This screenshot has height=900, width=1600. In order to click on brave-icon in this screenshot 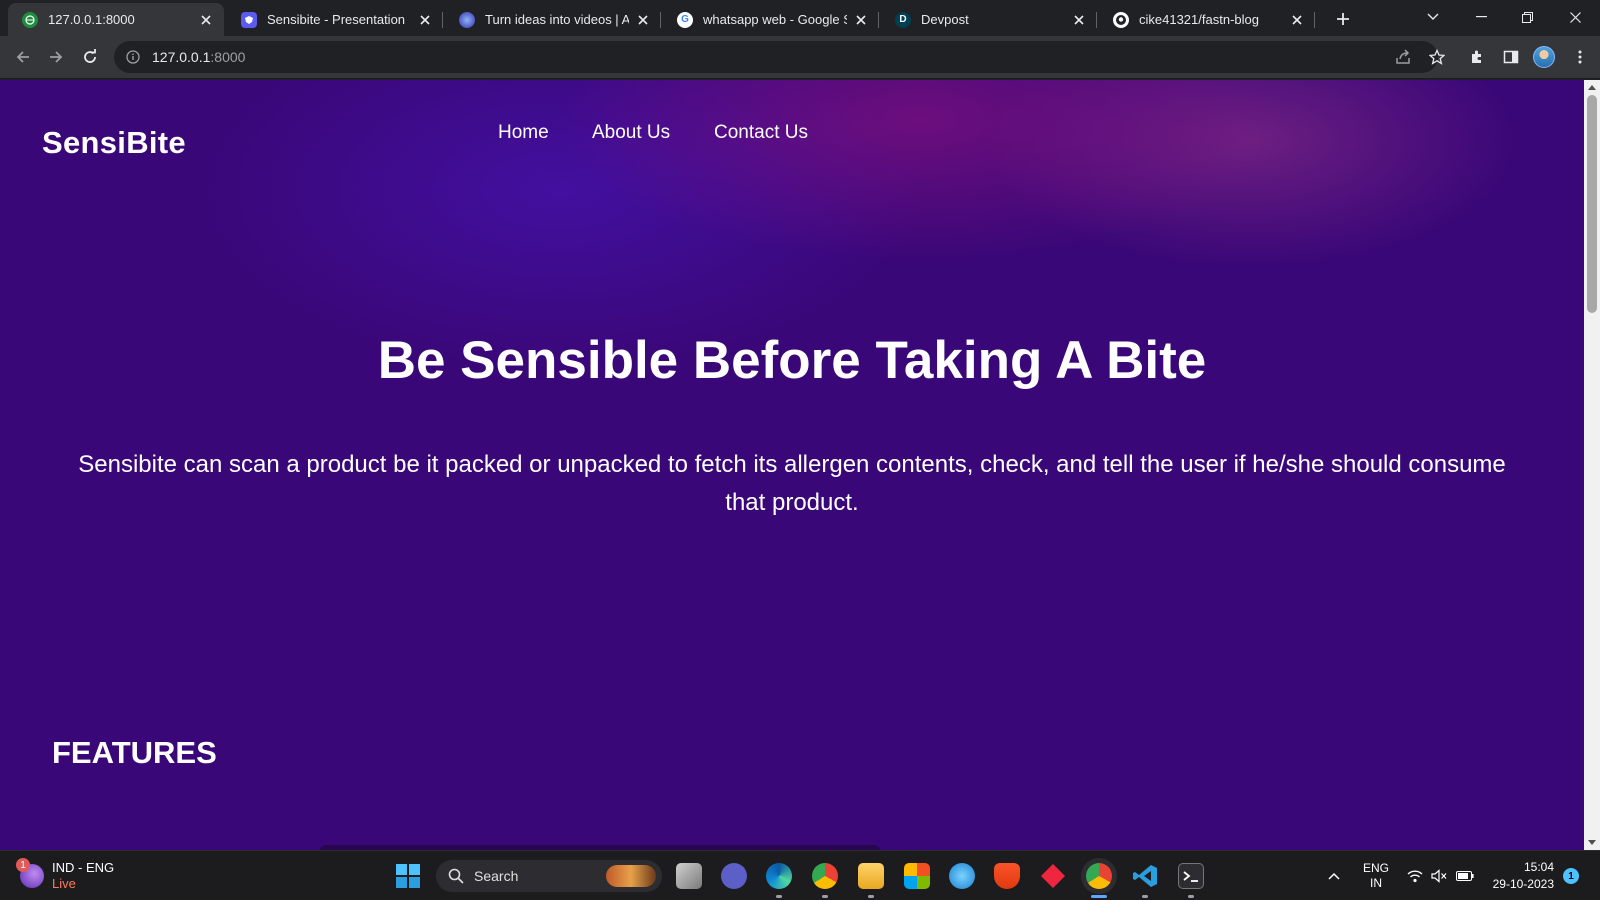, I will do `click(1007, 876)`.